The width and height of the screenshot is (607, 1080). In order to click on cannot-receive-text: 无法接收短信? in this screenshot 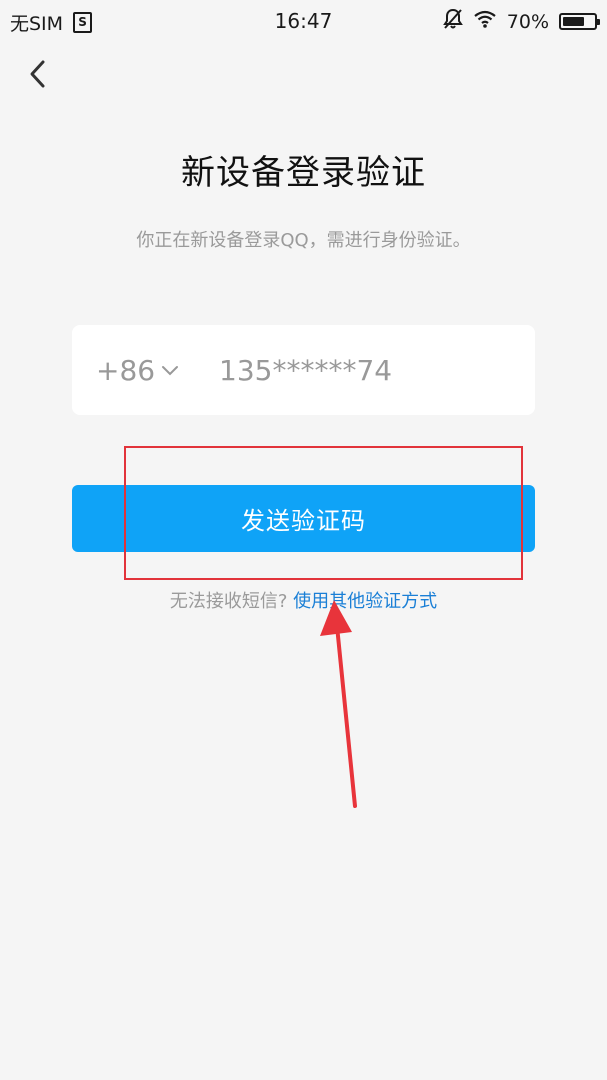, I will do `click(228, 601)`.